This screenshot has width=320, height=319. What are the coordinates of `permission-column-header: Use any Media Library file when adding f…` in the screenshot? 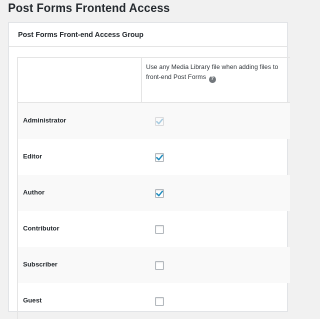 It's located at (217, 73).